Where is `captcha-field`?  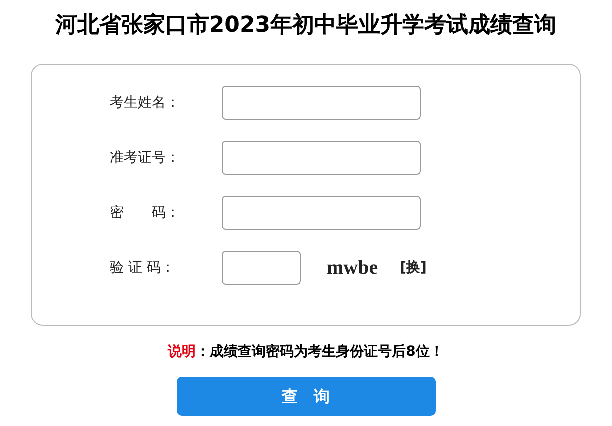
captcha-field is located at coordinates (261, 268).